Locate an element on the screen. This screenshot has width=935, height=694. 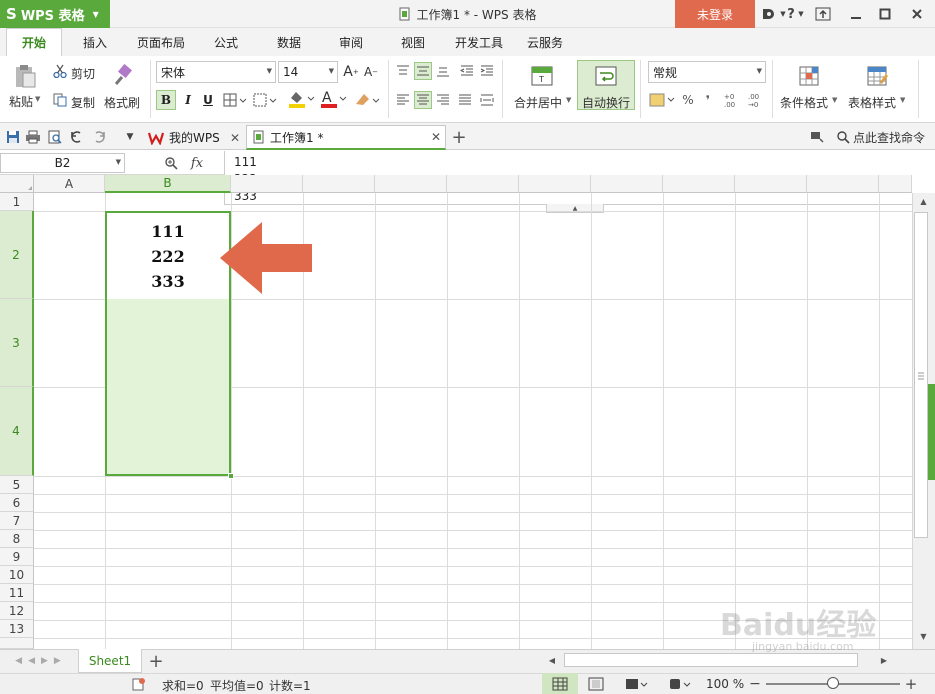
select-all-corner is located at coordinates (17, 184).